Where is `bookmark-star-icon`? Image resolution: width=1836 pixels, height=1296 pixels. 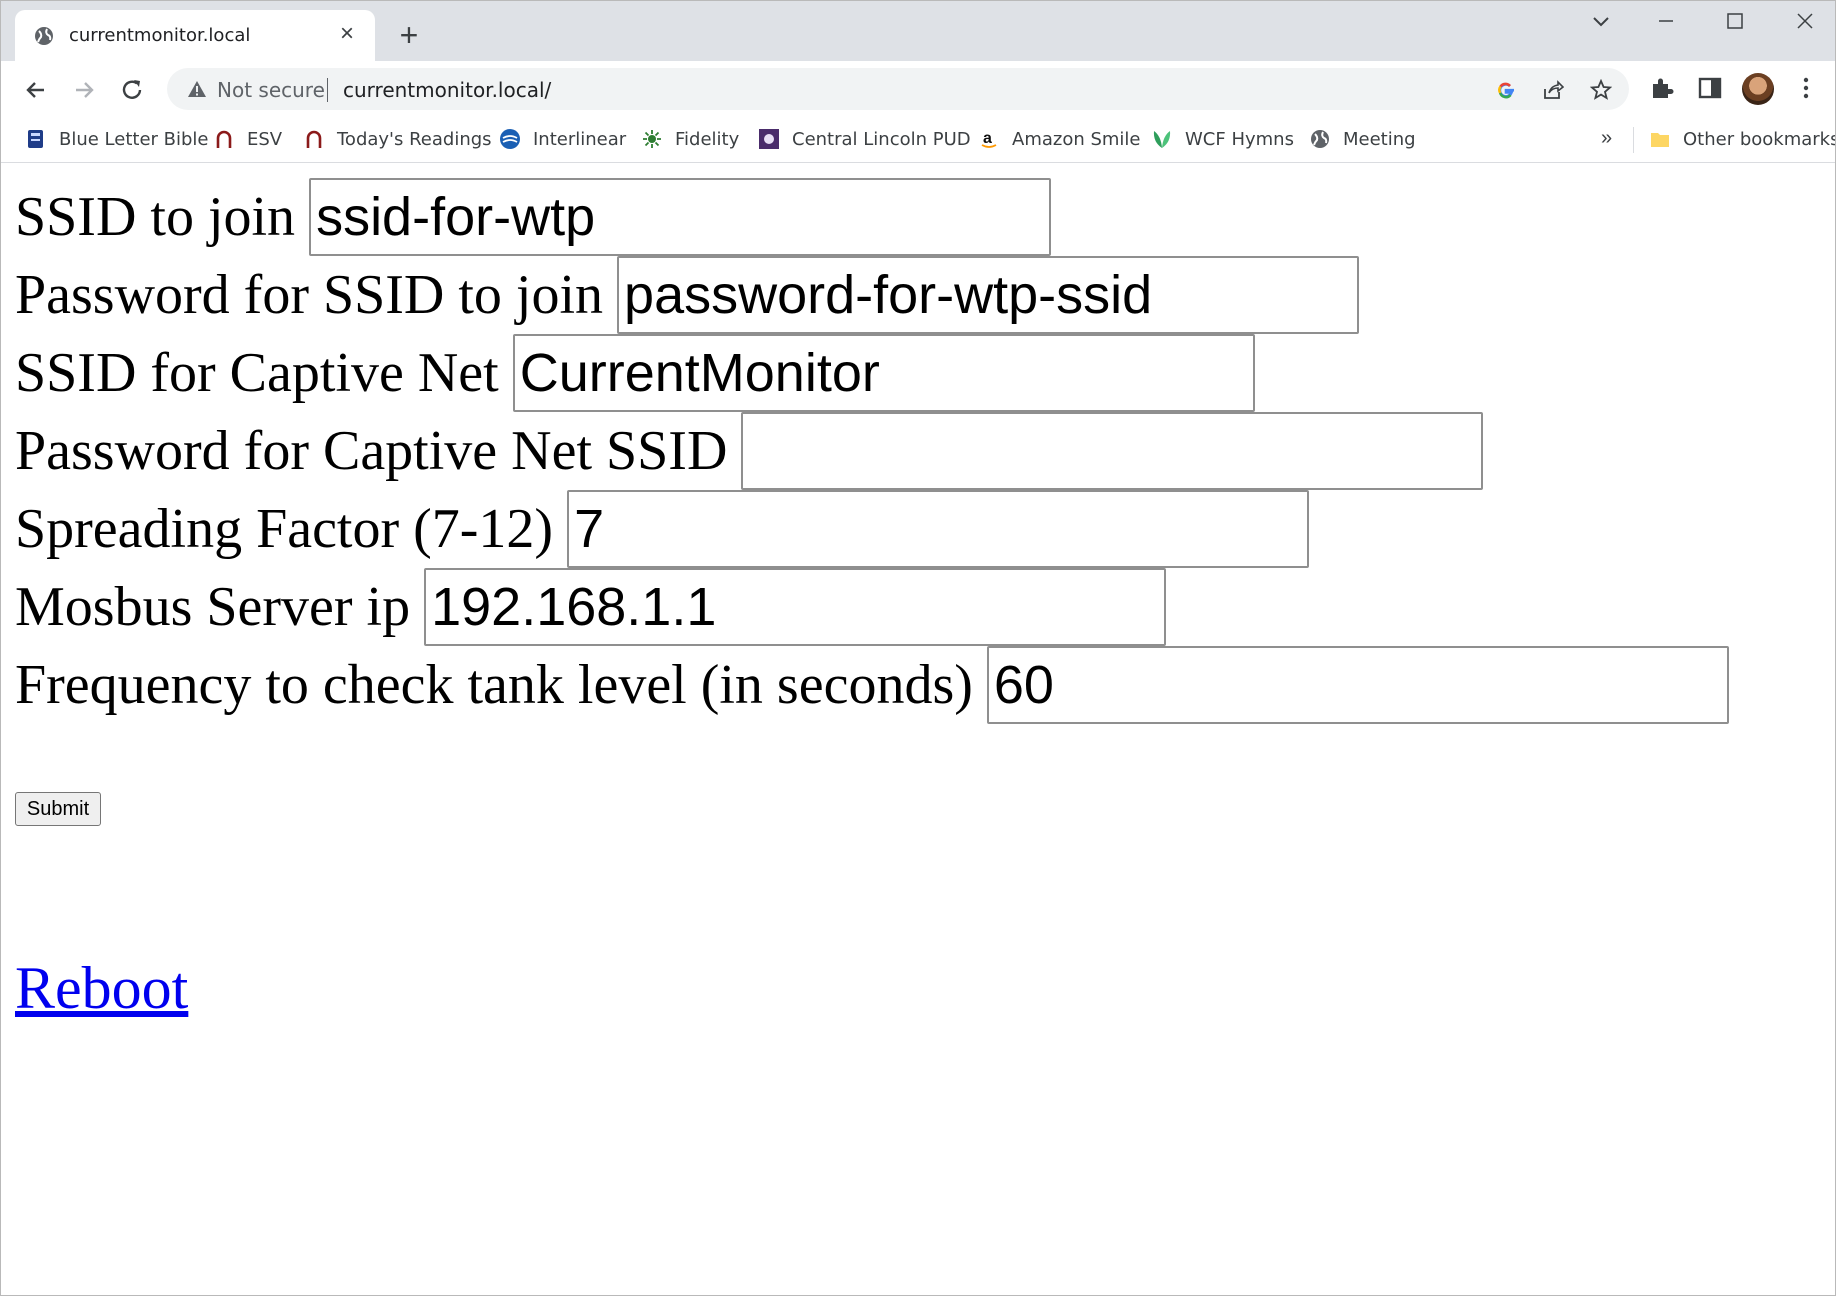 bookmark-star-icon is located at coordinates (1601, 89).